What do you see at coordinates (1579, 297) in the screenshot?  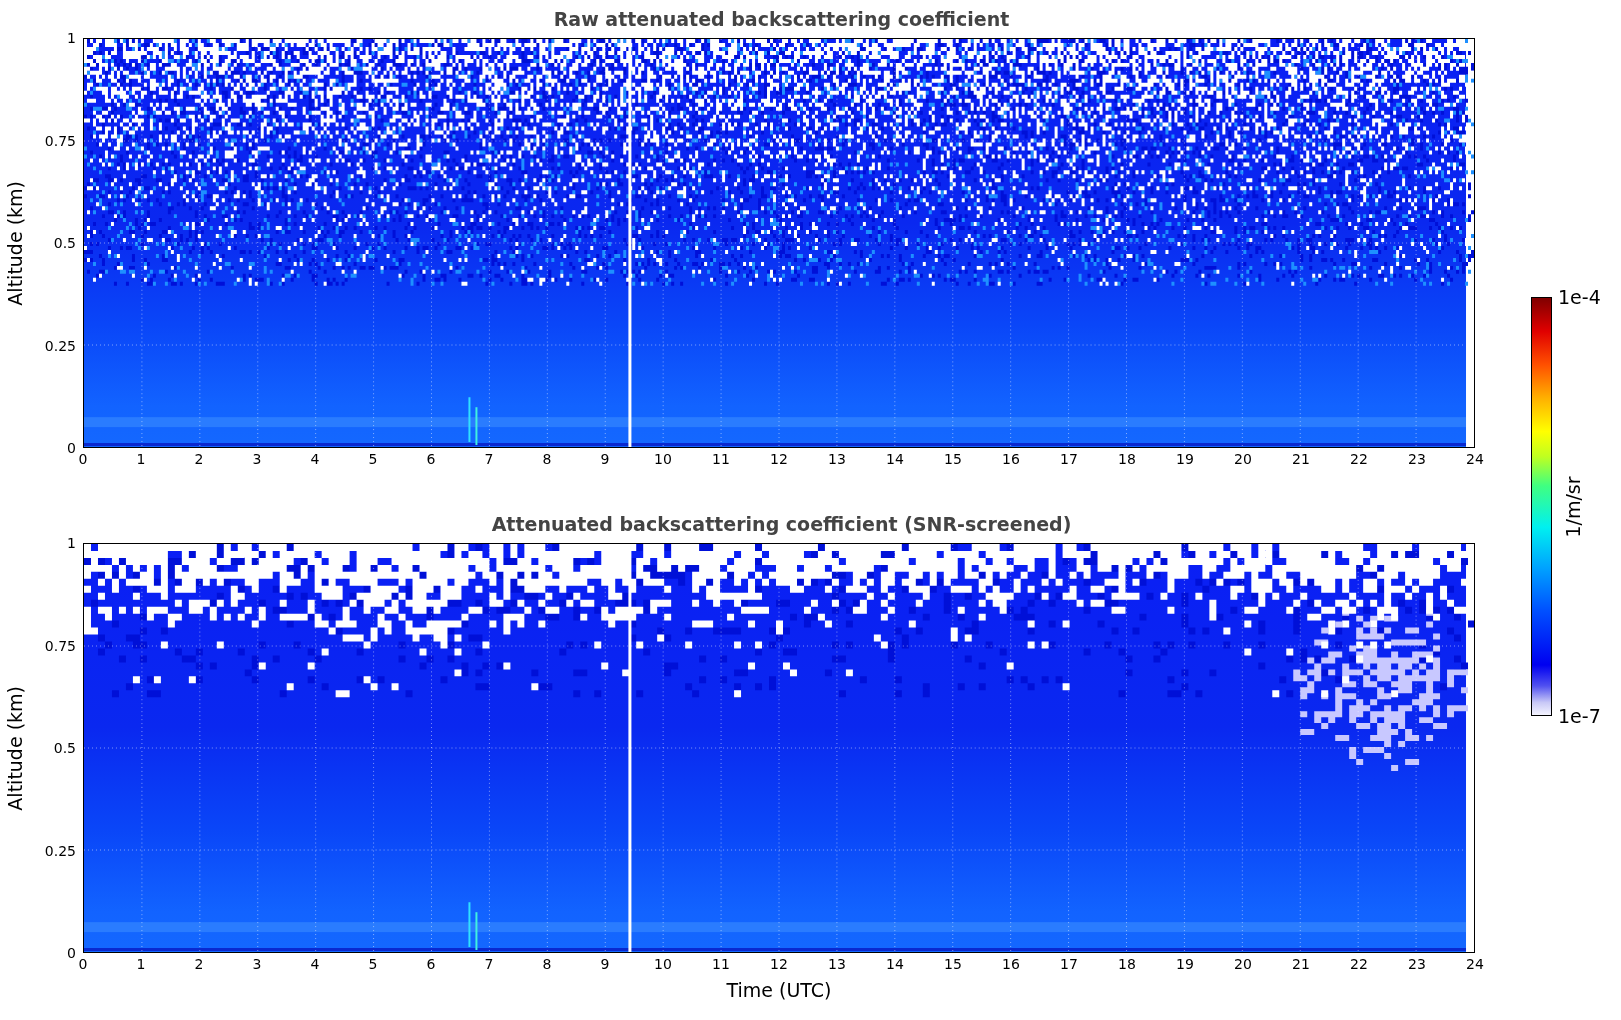 I see `colorbar-label: 1e-4` at bounding box center [1579, 297].